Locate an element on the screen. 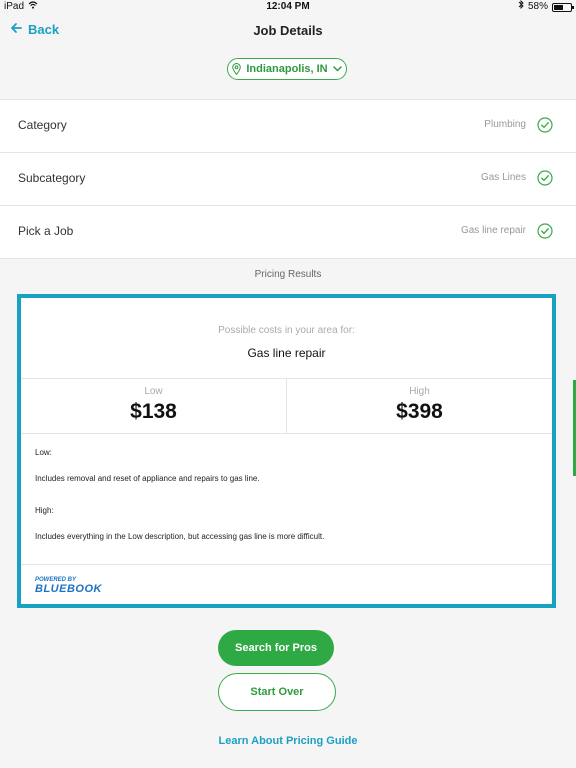 The width and height of the screenshot is (576, 768). price-range: Low $138 High $398 is located at coordinates (286, 406).